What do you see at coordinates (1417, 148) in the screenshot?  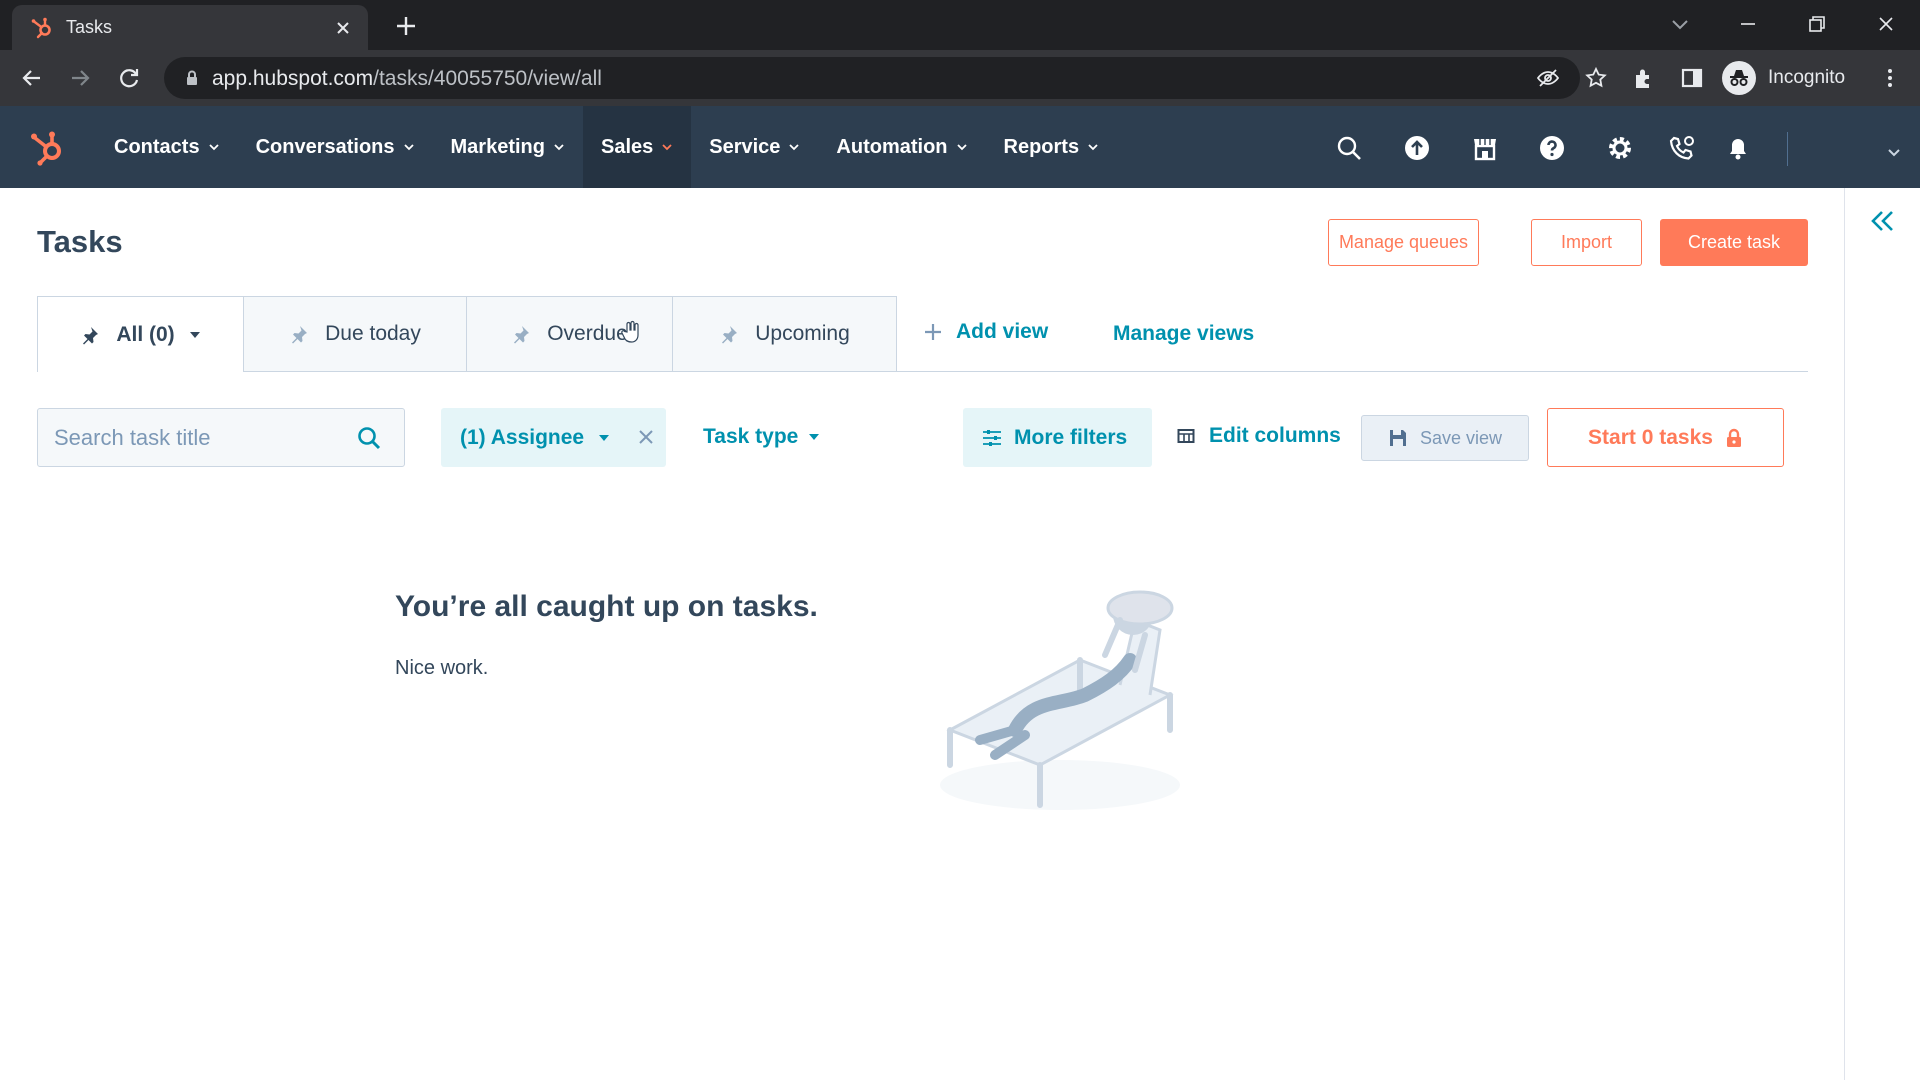 I see `upgrade-icon` at bounding box center [1417, 148].